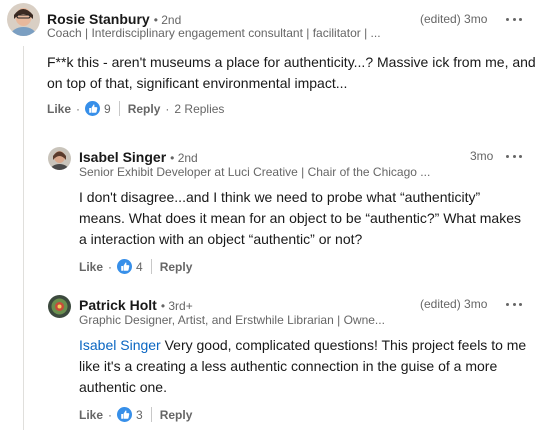 The height and width of the screenshot is (430, 543). What do you see at coordinates (107, 109) in the screenshot?
I see `like-count: 9` at bounding box center [107, 109].